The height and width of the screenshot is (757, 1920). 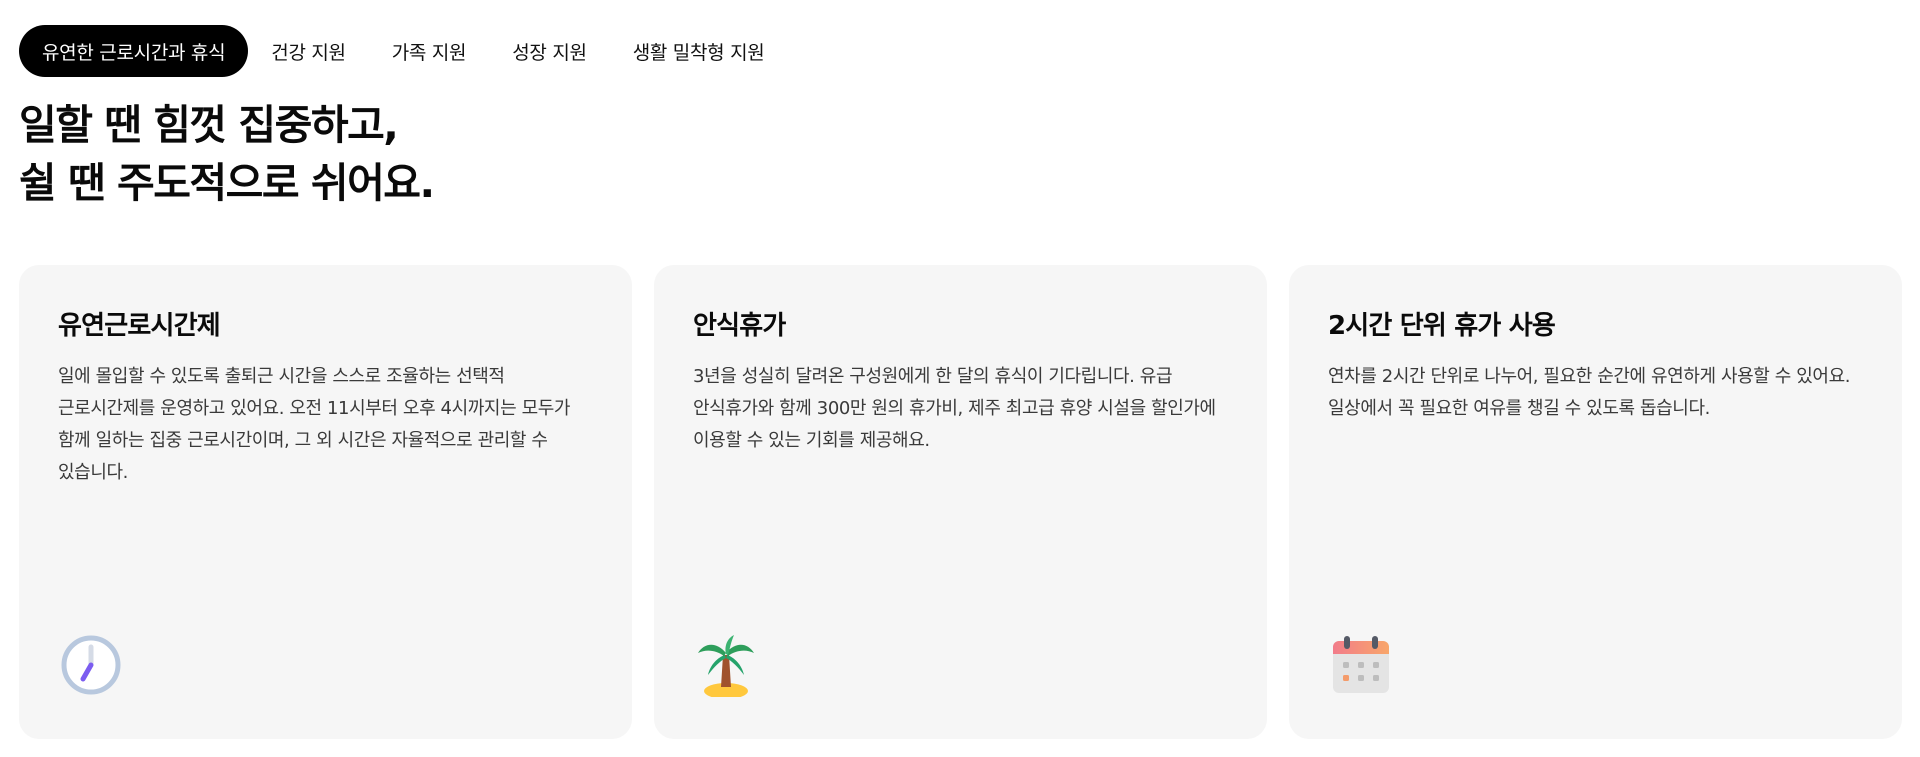 I want to click on card-title: 안식휴가, so click(x=739, y=326).